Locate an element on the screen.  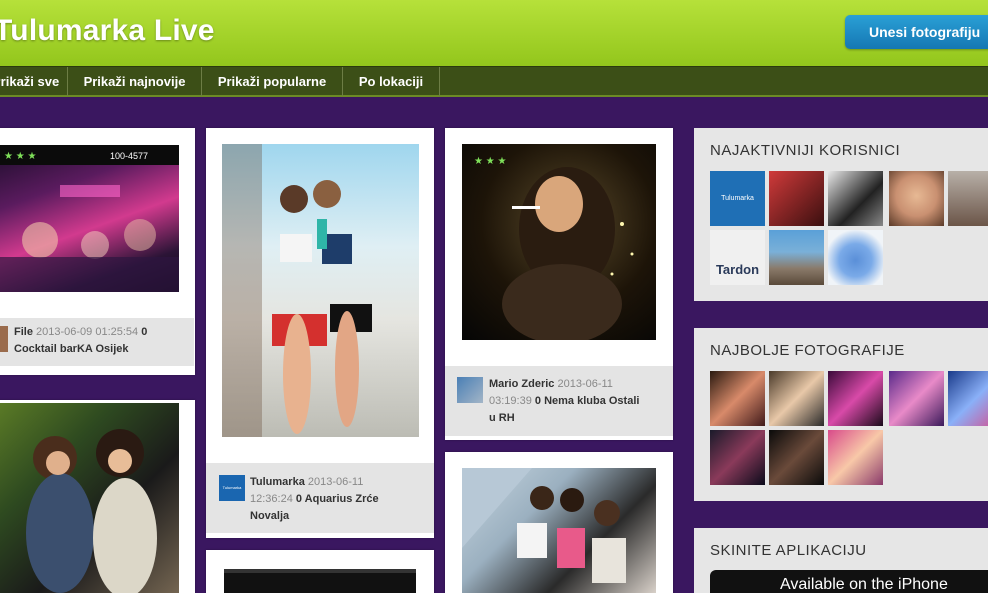
post-location-line2: u RH is located at coordinates (502, 418).